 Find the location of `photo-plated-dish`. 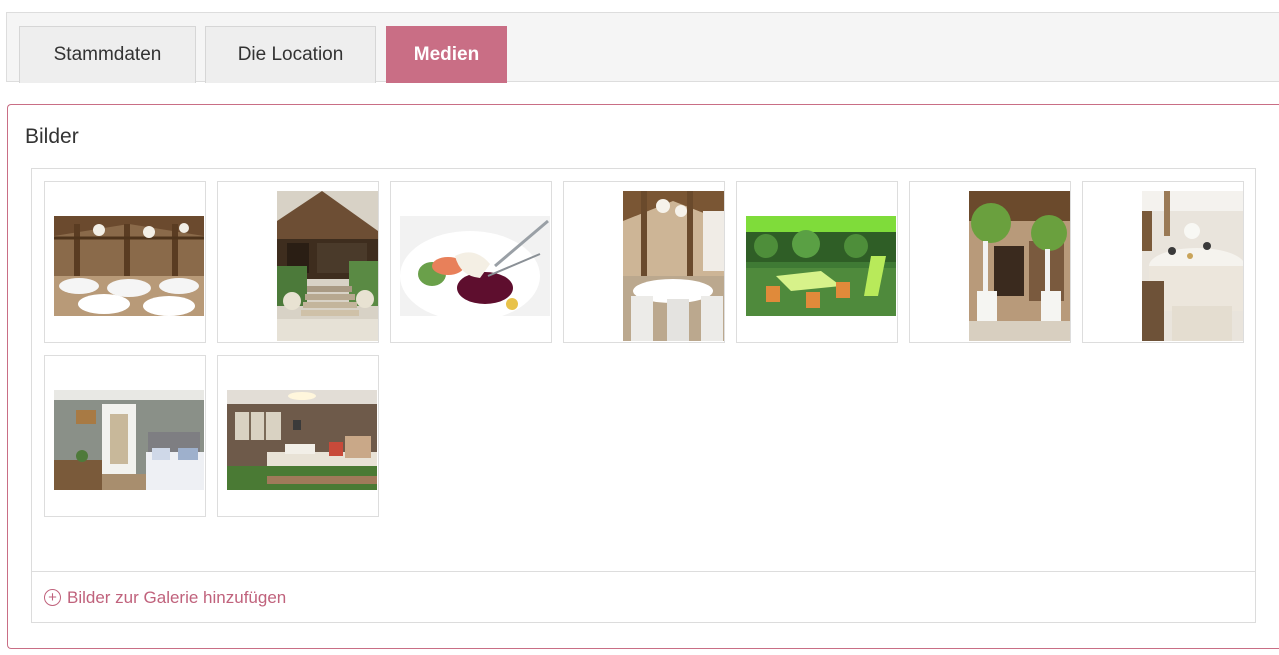

photo-plated-dish is located at coordinates (475, 266).